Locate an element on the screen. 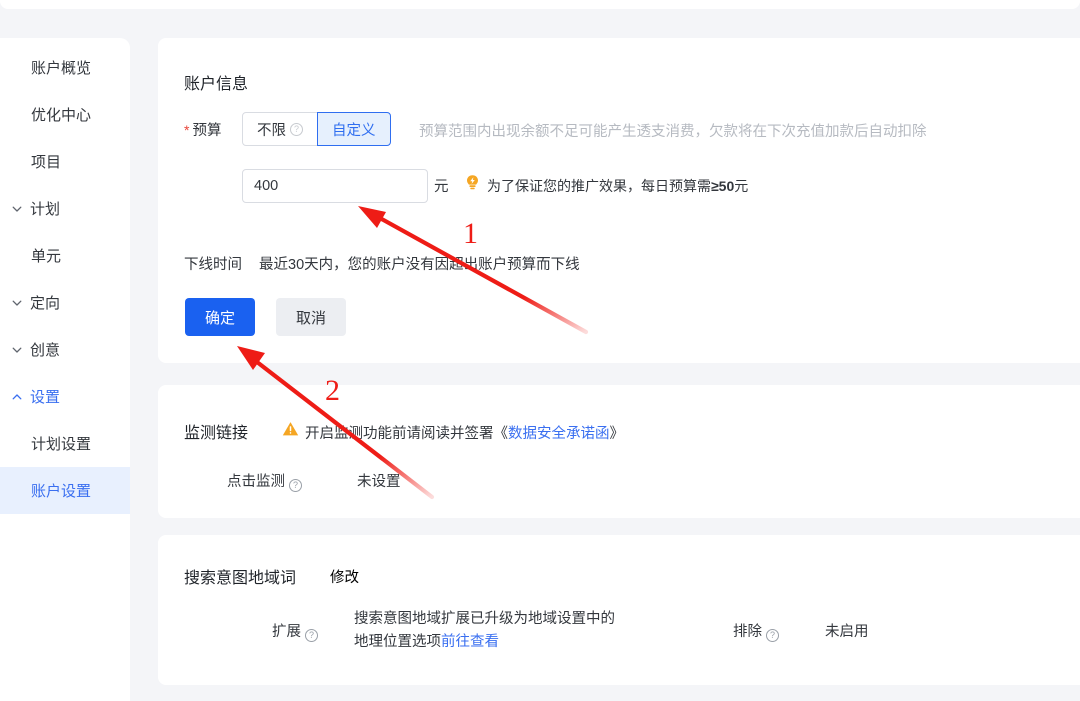 This screenshot has height=701, width=1080. click-monitor-value: 未设置 is located at coordinates (379, 482).